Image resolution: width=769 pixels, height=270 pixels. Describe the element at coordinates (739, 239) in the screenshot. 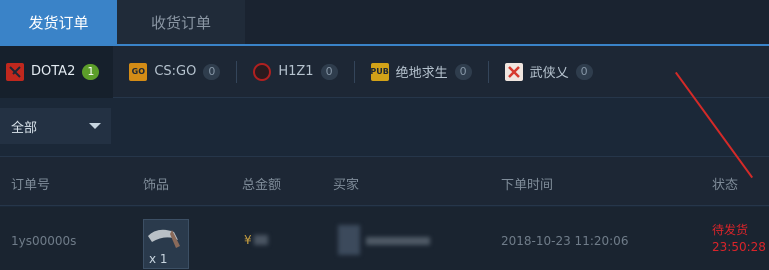

I see `status-badge: 待发货 23:50:28` at that location.